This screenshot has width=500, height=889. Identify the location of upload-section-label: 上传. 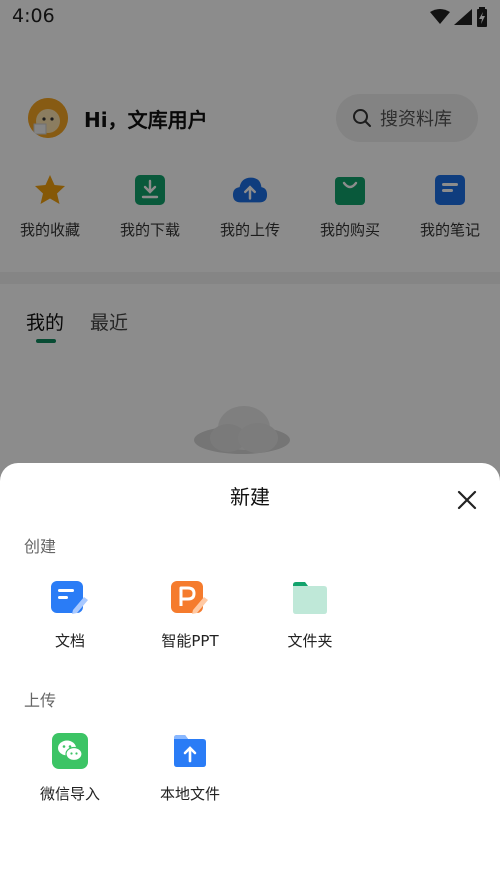
(40, 700).